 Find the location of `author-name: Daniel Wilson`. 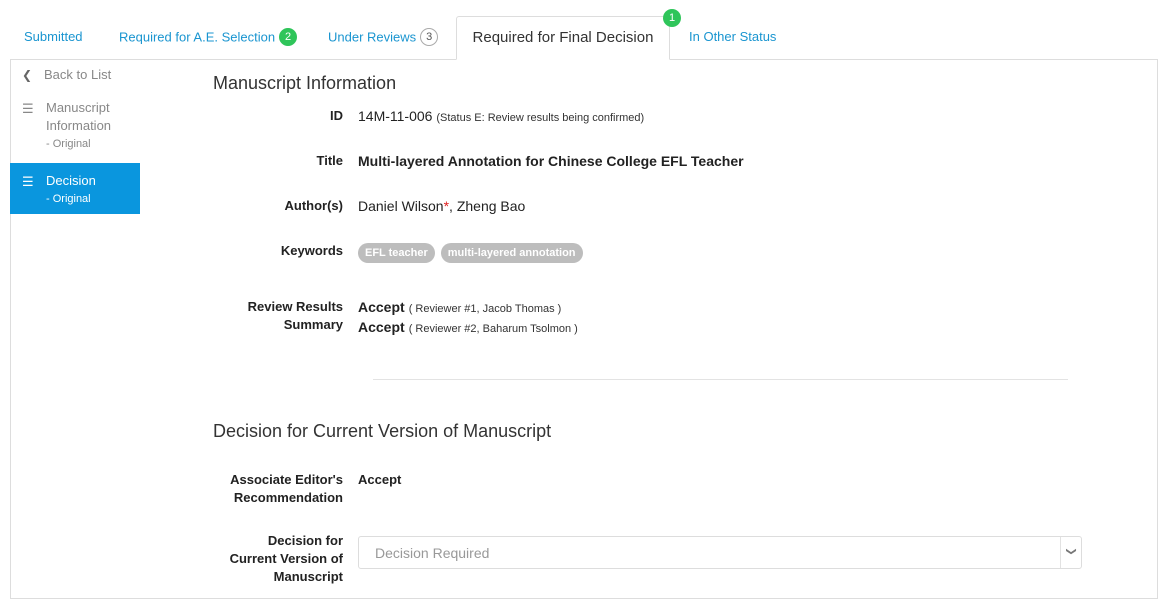

author-name: Daniel Wilson is located at coordinates (401, 206).